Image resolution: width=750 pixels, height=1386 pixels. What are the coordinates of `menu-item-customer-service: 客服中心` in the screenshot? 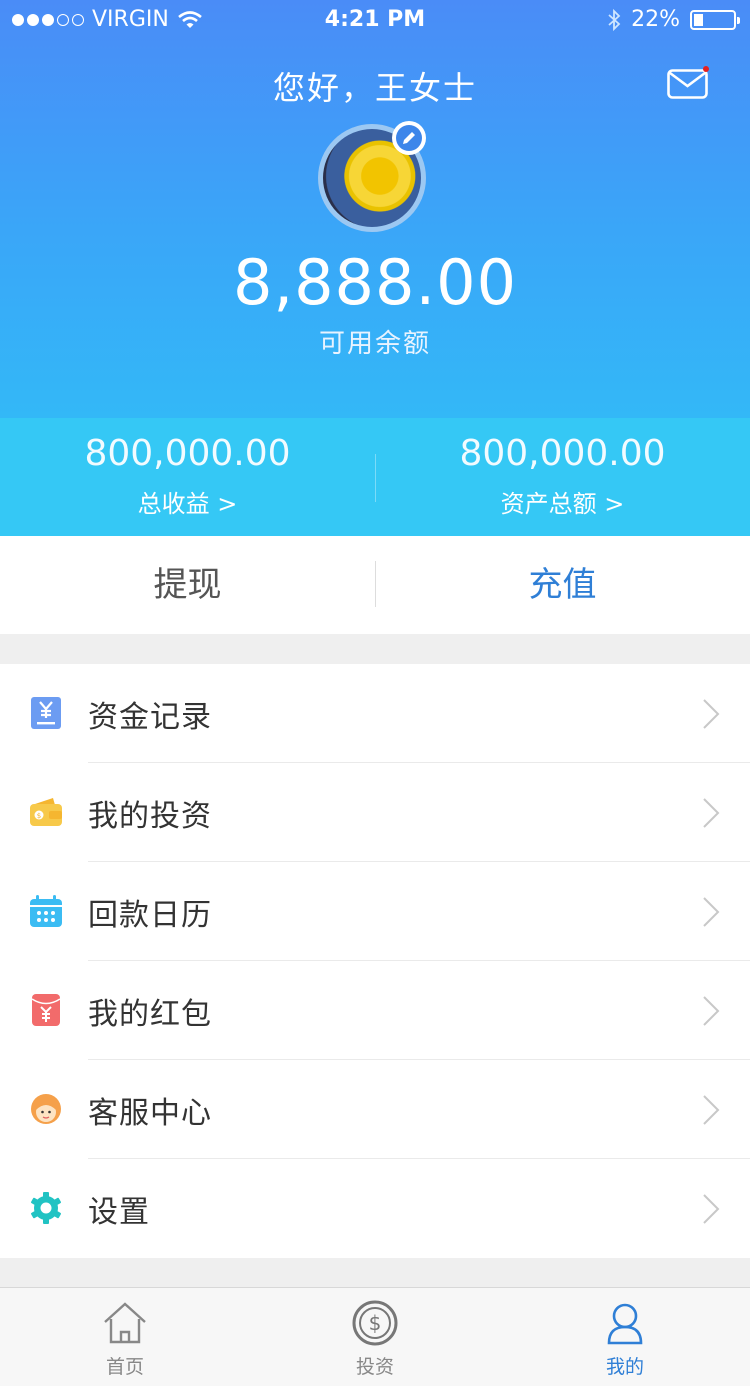 It's located at (375, 1109).